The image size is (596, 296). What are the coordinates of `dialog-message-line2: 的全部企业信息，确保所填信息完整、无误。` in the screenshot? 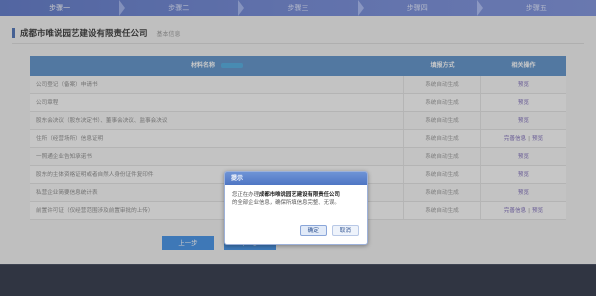 It's located at (286, 203).